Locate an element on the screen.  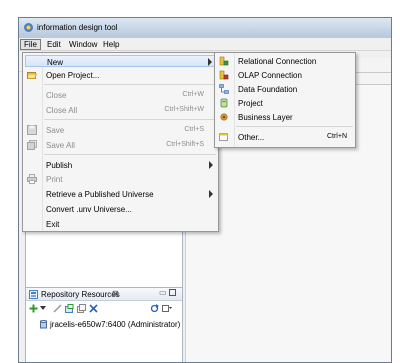
repository-icon is located at coordinates (33, 294).